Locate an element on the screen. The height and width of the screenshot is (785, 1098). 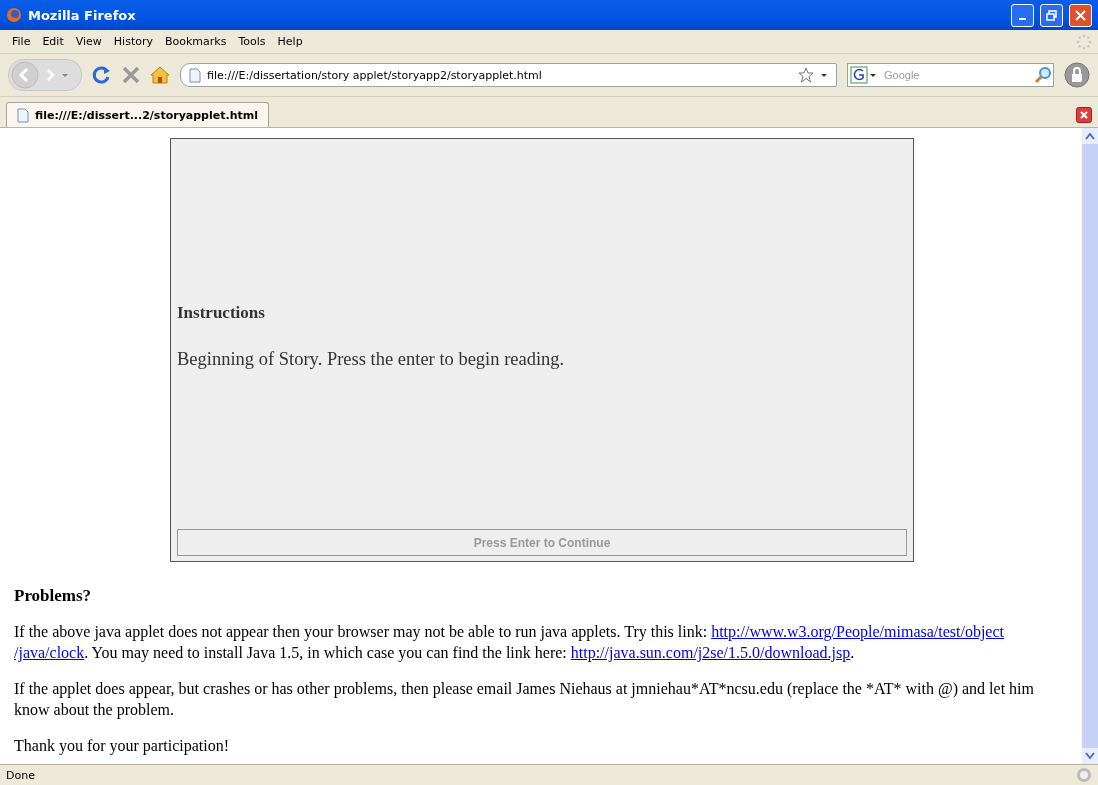
section-heading: Problems? is located at coordinates (53, 596).